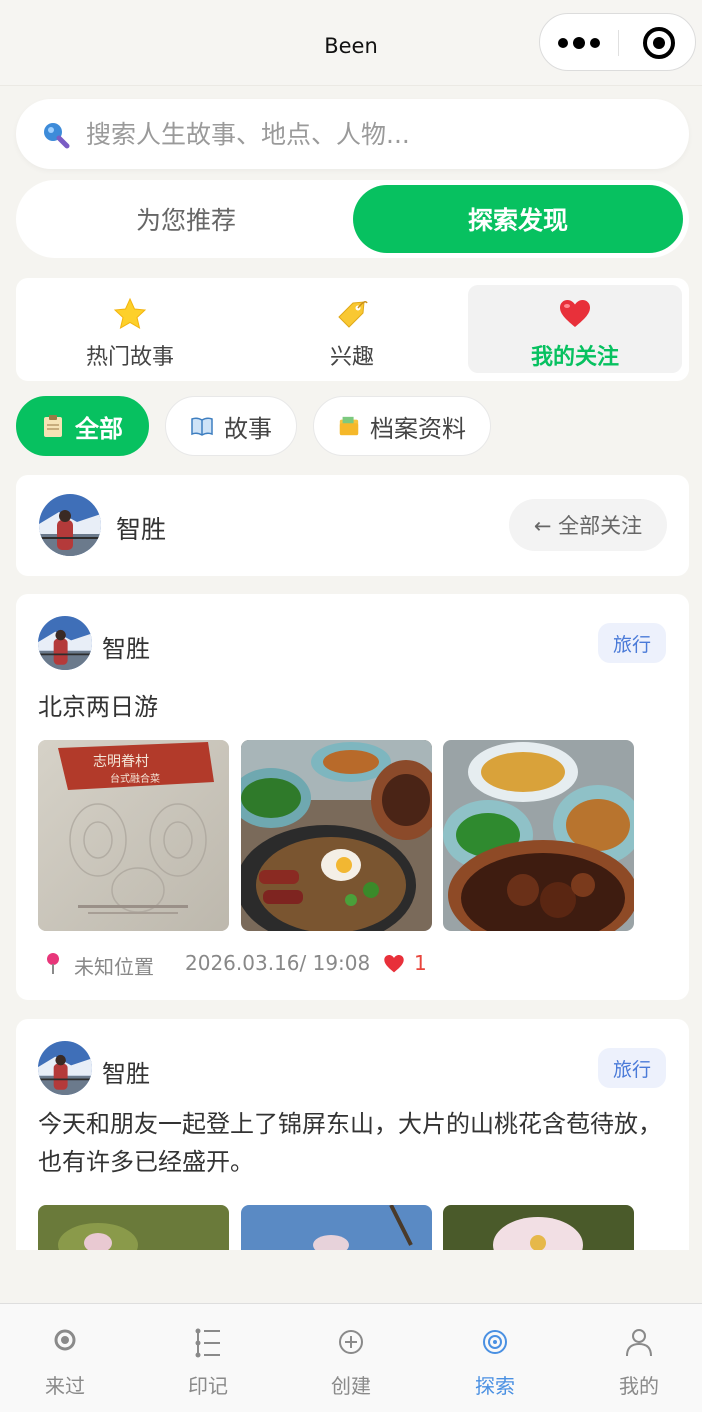  I want to click on tab-label: 印记, so click(208, 1386).